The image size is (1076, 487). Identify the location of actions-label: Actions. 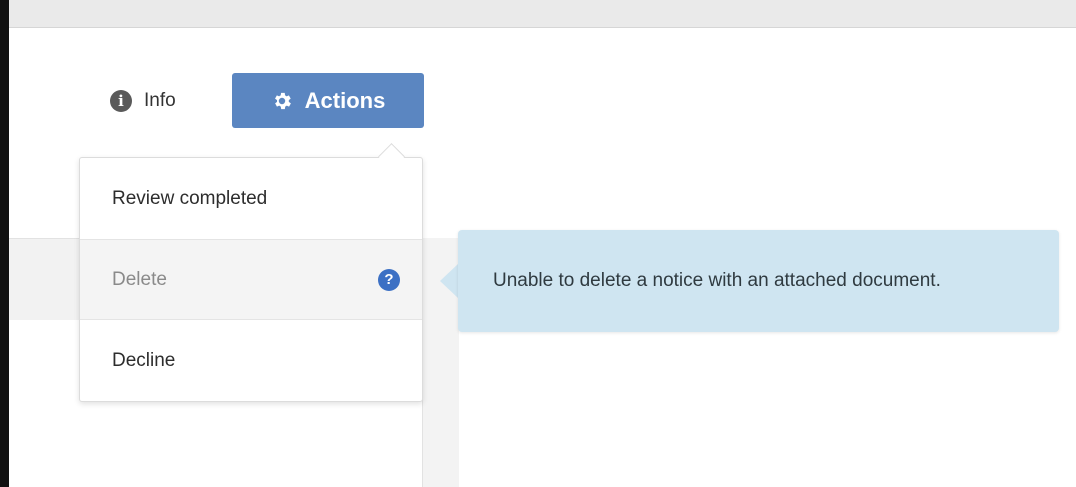
(345, 100).